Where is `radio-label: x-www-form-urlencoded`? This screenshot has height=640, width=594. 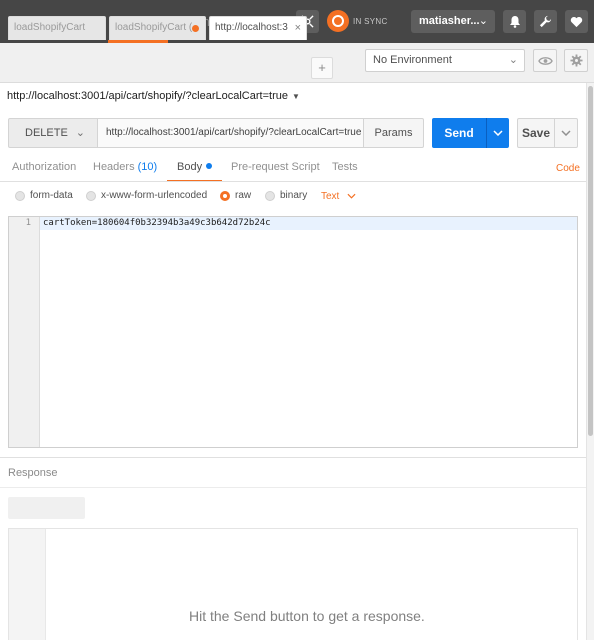 radio-label: x-www-form-urlencoded is located at coordinates (154, 195).